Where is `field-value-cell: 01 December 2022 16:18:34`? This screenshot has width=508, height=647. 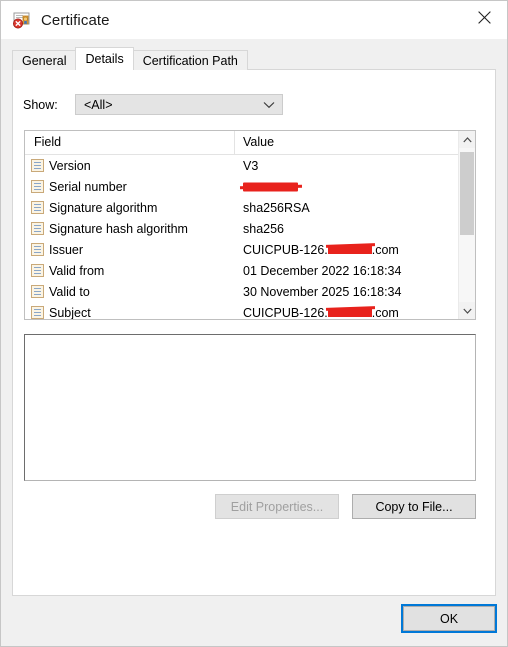
field-value-cell: 01 December 2022 16:18:34 is located at coordinates (322, 270).